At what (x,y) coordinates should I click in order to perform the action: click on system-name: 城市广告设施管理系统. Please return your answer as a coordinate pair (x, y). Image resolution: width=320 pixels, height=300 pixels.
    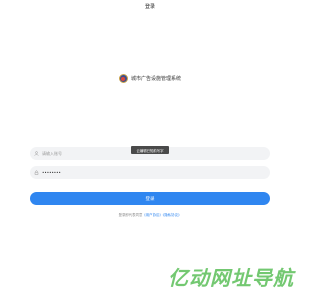
    Looking at the image, I should click on (155, 79).